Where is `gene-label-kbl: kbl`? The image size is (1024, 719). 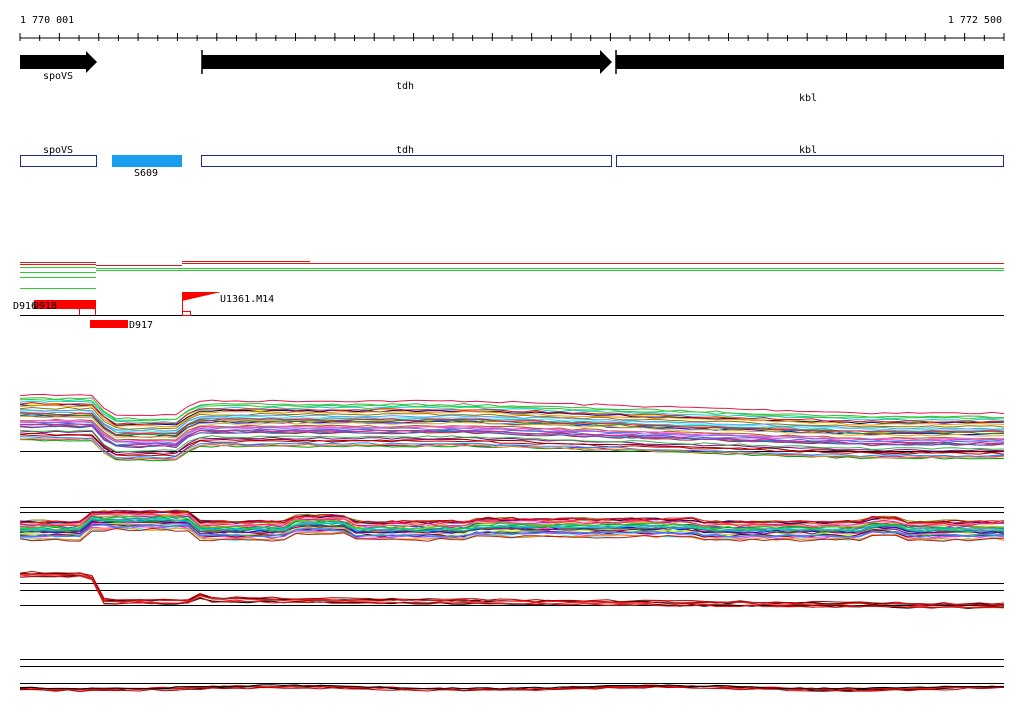
gene-label-kbl: kbl is located at coordinates (808, 98).